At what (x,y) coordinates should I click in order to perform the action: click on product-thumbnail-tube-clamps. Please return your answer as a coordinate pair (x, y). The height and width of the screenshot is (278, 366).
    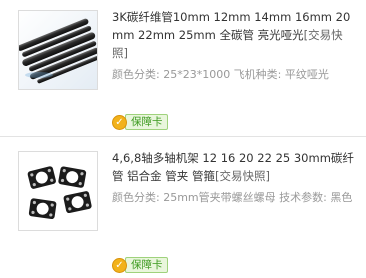
    Looking at the image, I should click on (58, 191).